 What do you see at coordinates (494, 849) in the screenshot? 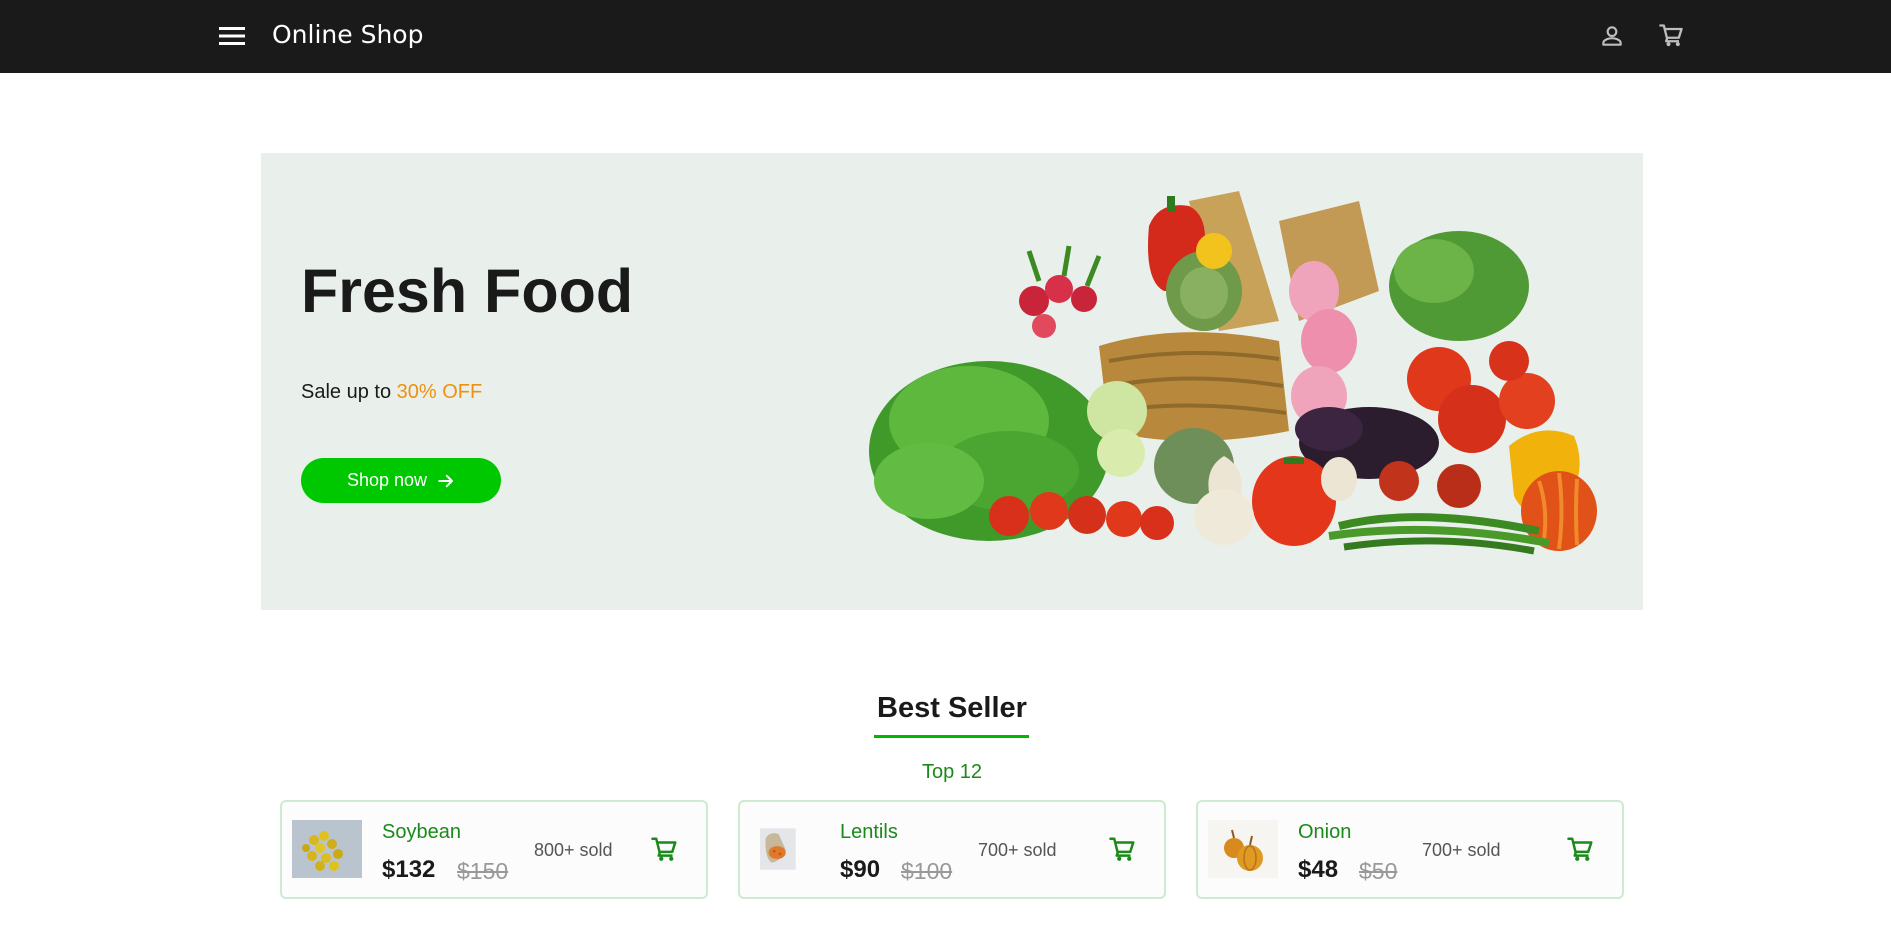
I see `product-card-soybean: Soybean $132 $150 800+ sold` at bounding box center [494, 849].